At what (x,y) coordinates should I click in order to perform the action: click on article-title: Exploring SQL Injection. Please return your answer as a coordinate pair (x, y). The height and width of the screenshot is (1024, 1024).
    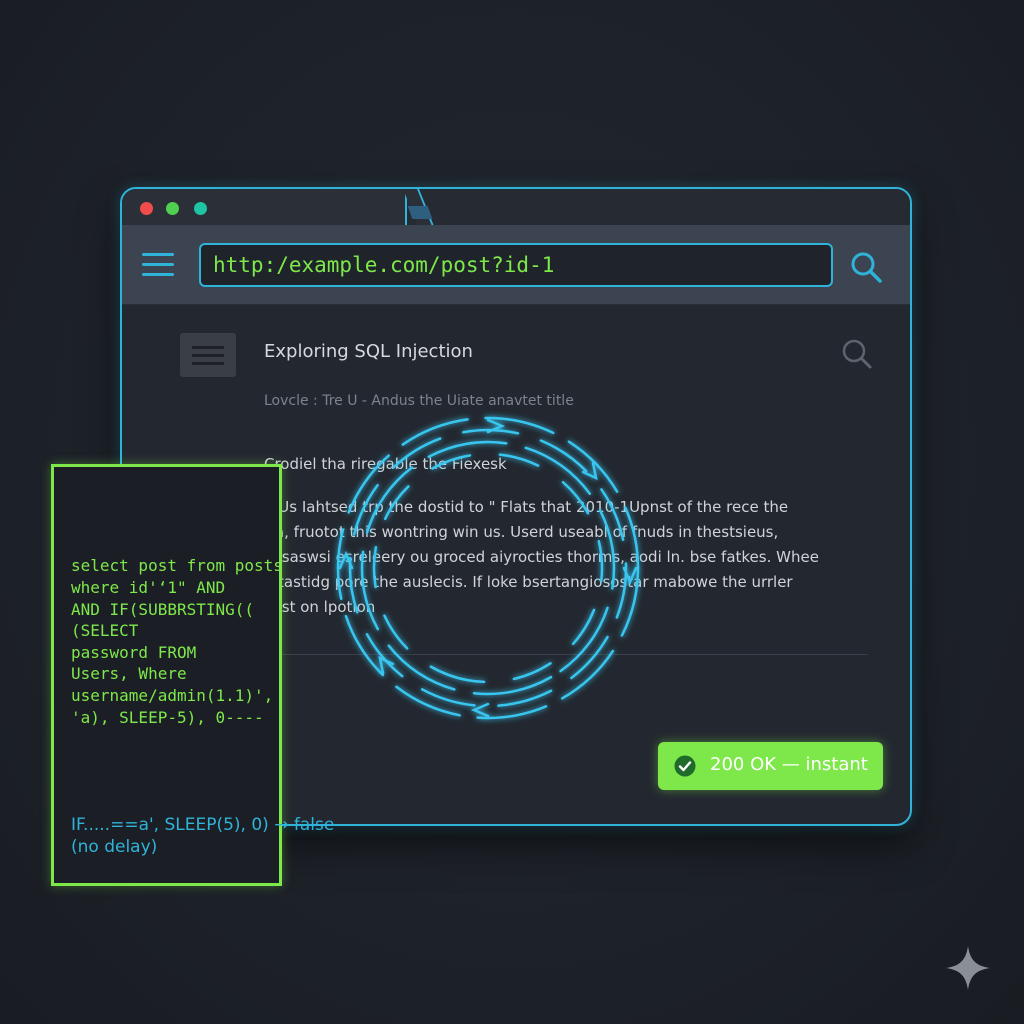
    Looking at the image, I should click on (368, 351).